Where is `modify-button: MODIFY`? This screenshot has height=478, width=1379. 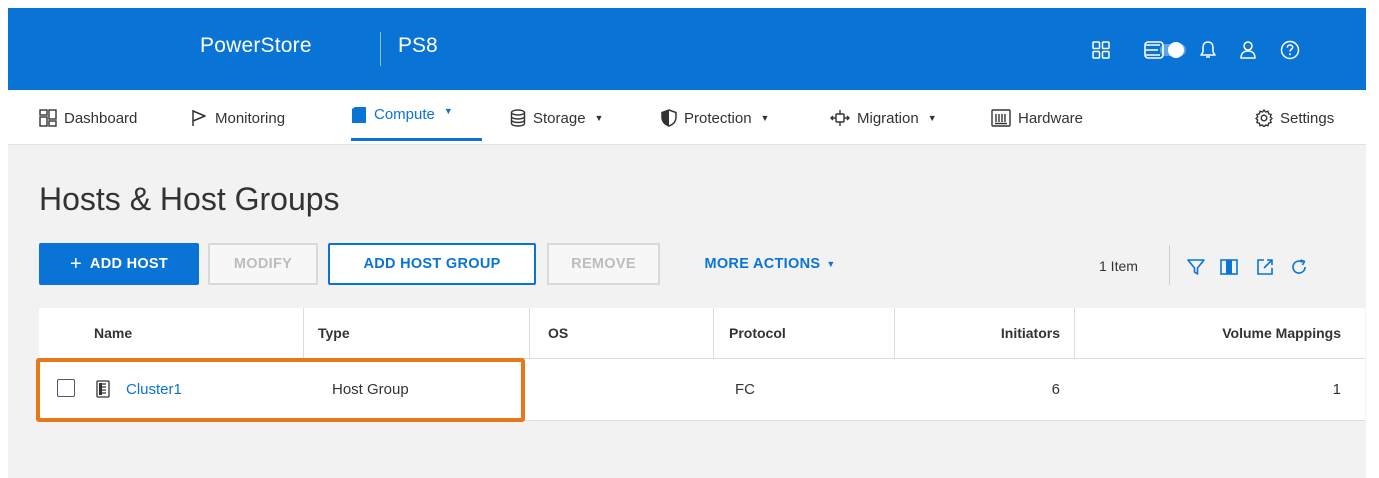
modify-button: MODIFY is located at coordinates (263, 264).